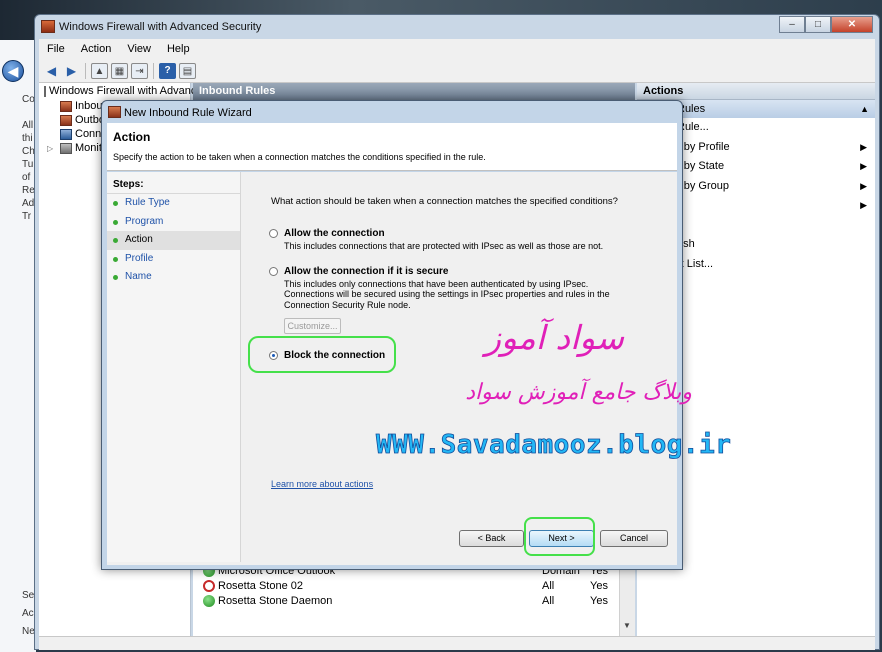 The image size is (882, 652). Describe the element at coordinates (28, 164) in the screenshot. I see `bg-text: Tu` at that location.